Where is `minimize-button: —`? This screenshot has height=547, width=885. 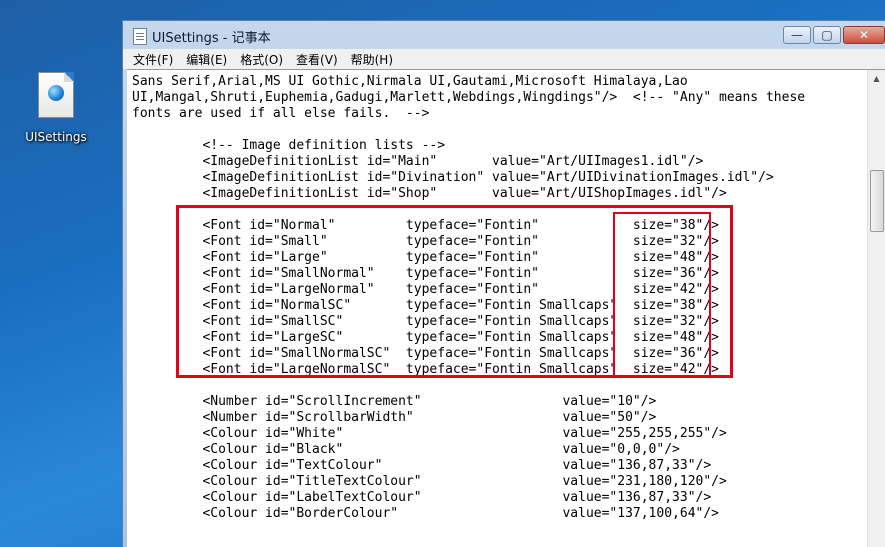 minimize-button: — is located at coordinates (797, 35).